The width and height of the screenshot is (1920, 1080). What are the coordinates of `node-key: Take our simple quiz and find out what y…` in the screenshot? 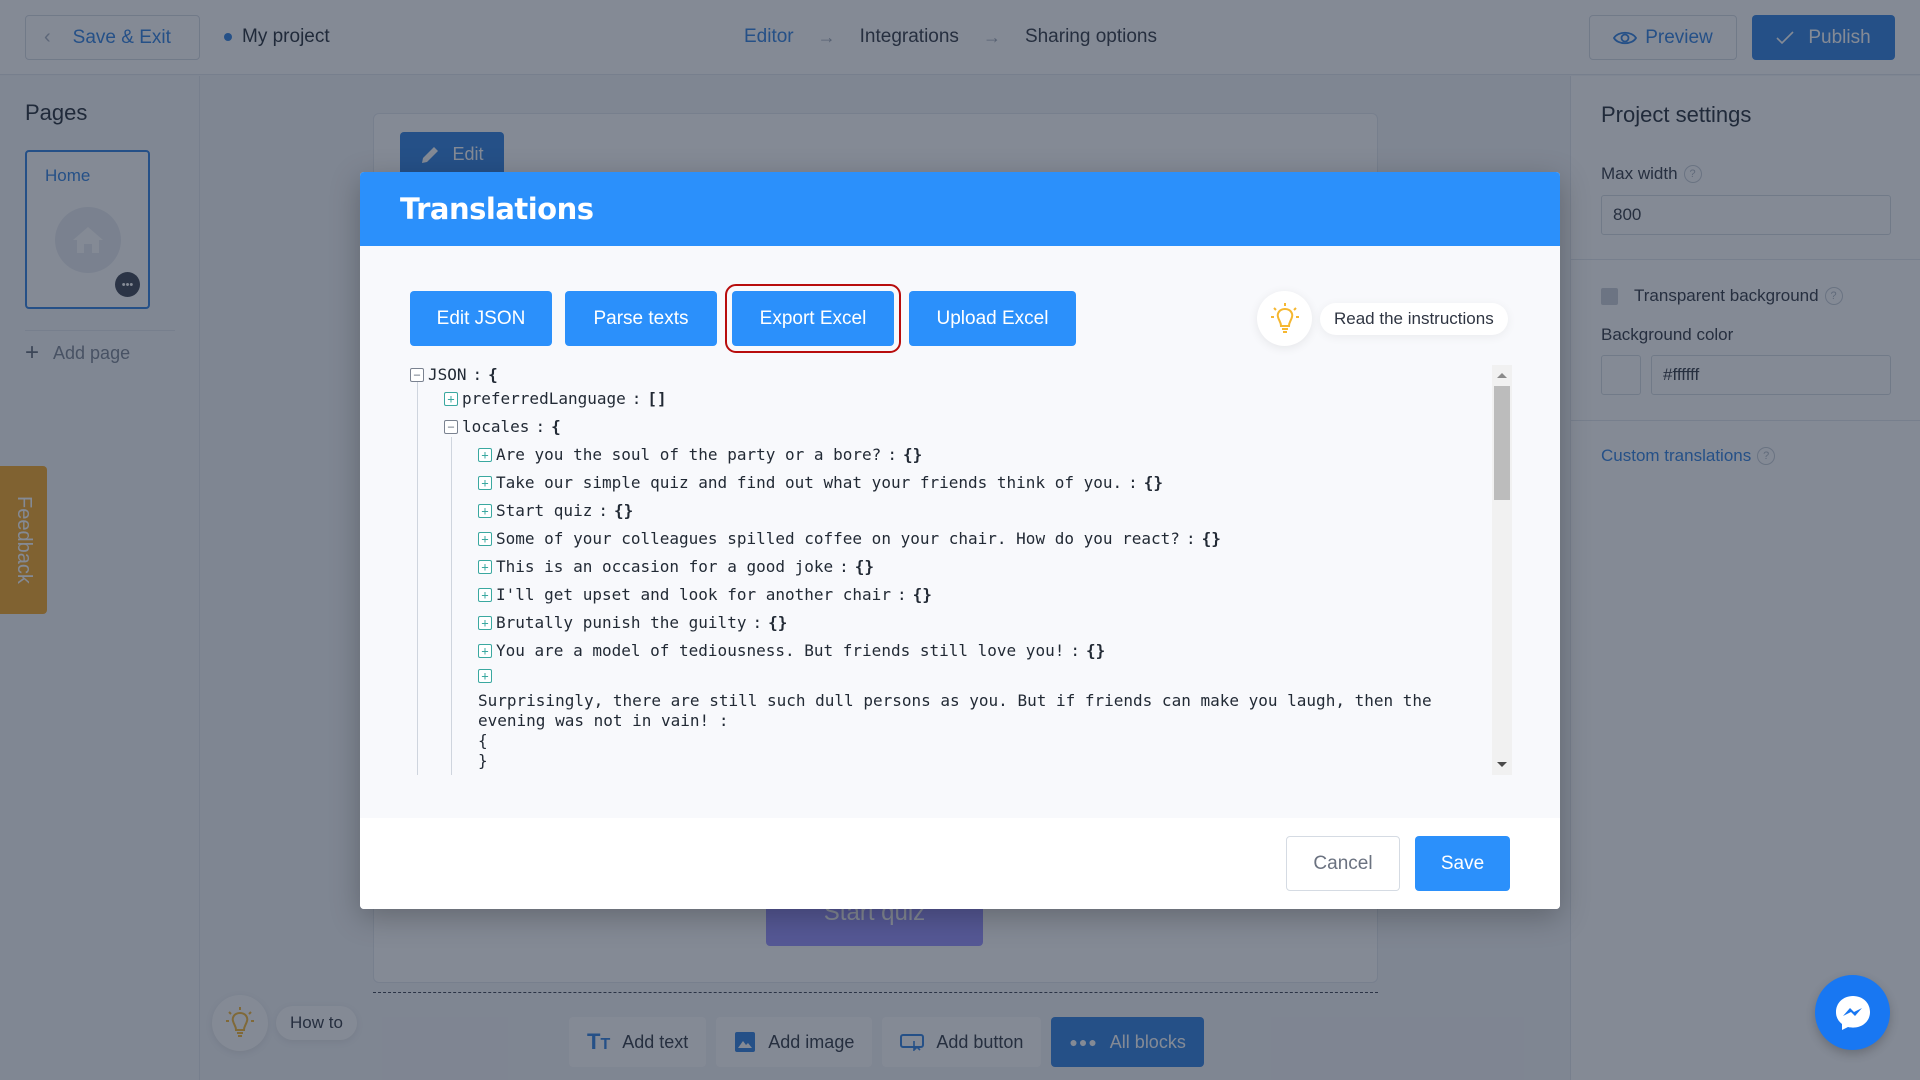 It's located at (809, 482).